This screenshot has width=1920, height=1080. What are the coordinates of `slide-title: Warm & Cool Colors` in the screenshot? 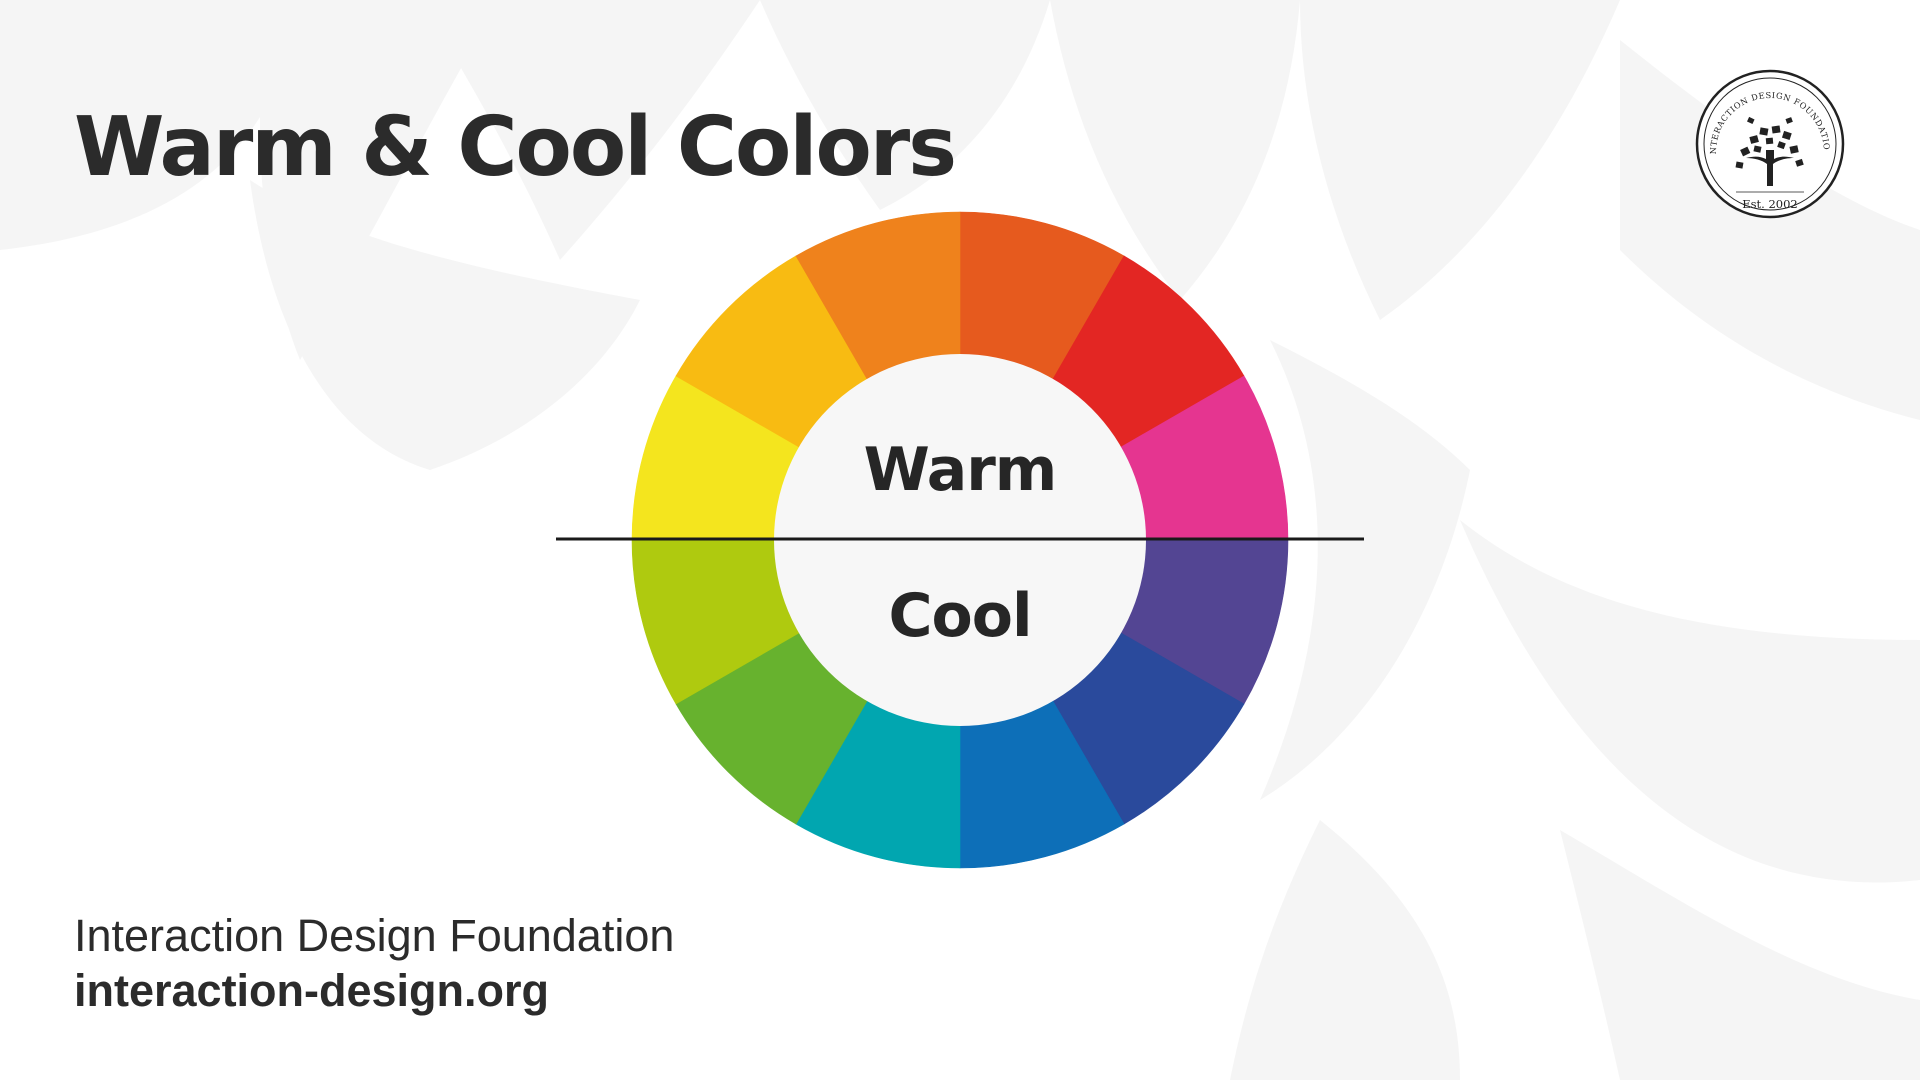 It's located at (515, 147).